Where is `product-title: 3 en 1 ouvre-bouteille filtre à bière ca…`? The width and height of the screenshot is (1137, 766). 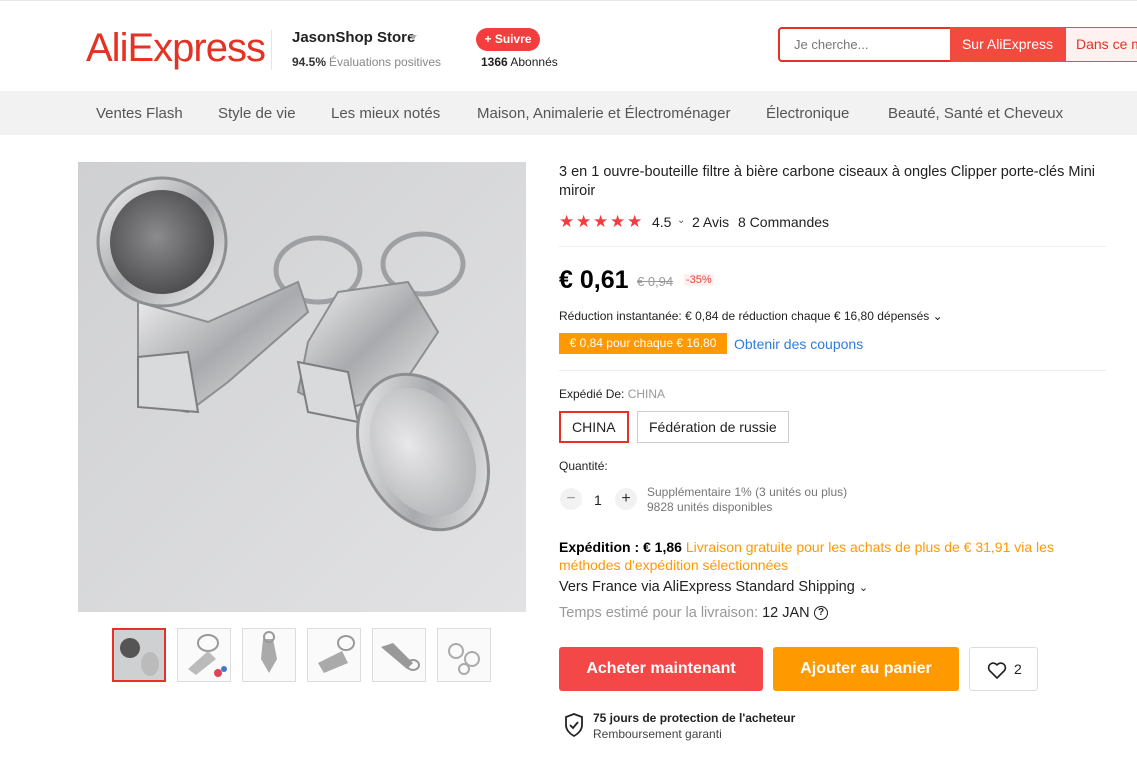
product-title: 3 en 1 ouvre-bouteille filtre à bière ca… is located at coordinates (827, 181).